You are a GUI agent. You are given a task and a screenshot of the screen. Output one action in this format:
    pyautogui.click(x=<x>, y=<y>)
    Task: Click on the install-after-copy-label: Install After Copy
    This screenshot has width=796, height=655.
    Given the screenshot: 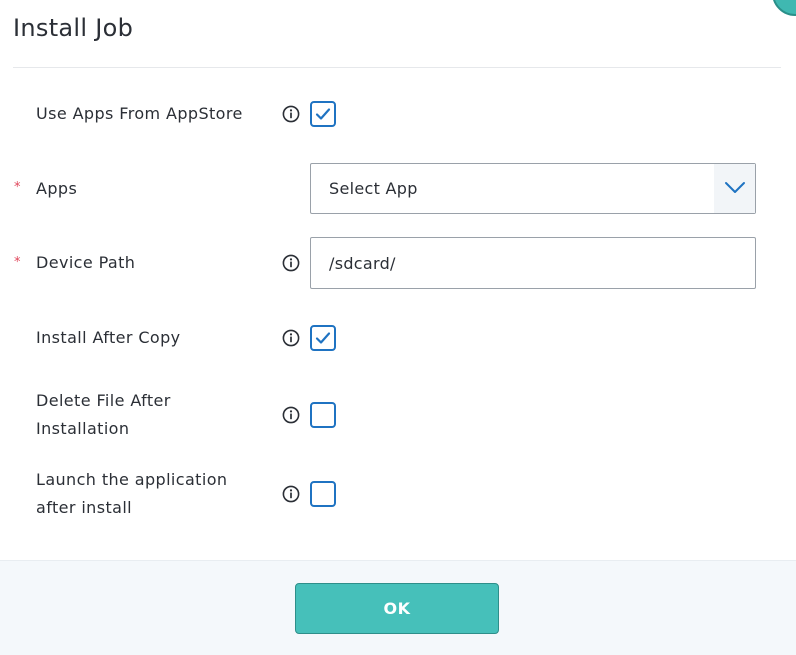 What is the action you would take?
    pyautogui.click(x=108, y=337)
    